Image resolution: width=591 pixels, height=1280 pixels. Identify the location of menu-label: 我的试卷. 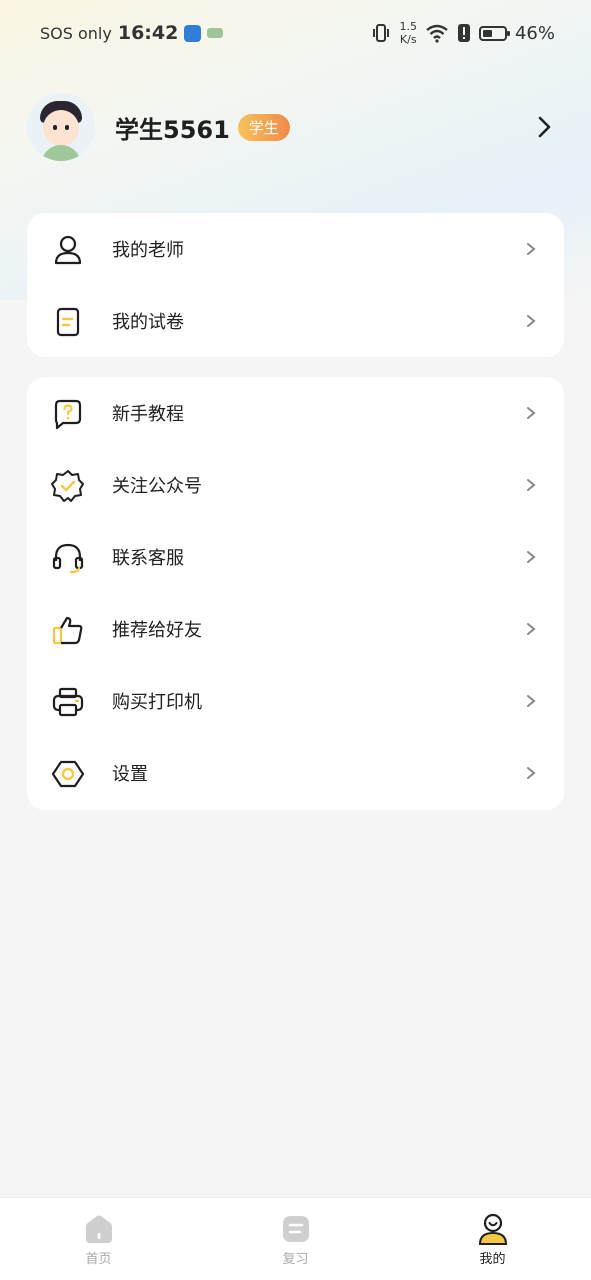
(148, 322).